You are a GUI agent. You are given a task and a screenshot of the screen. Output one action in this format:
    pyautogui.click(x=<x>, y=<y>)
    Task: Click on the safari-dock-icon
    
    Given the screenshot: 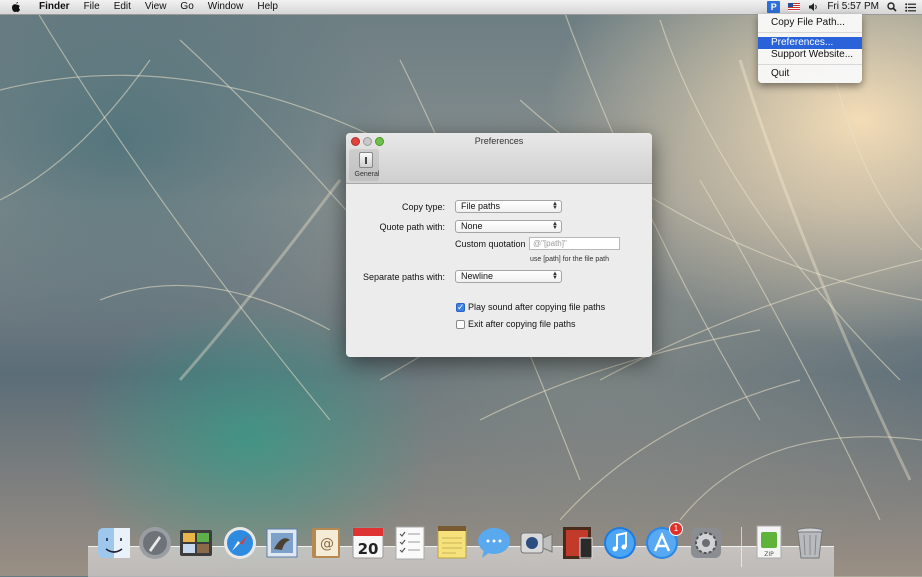 What is the action you would take?
    pyautogui.click(x=240, y=543)
    